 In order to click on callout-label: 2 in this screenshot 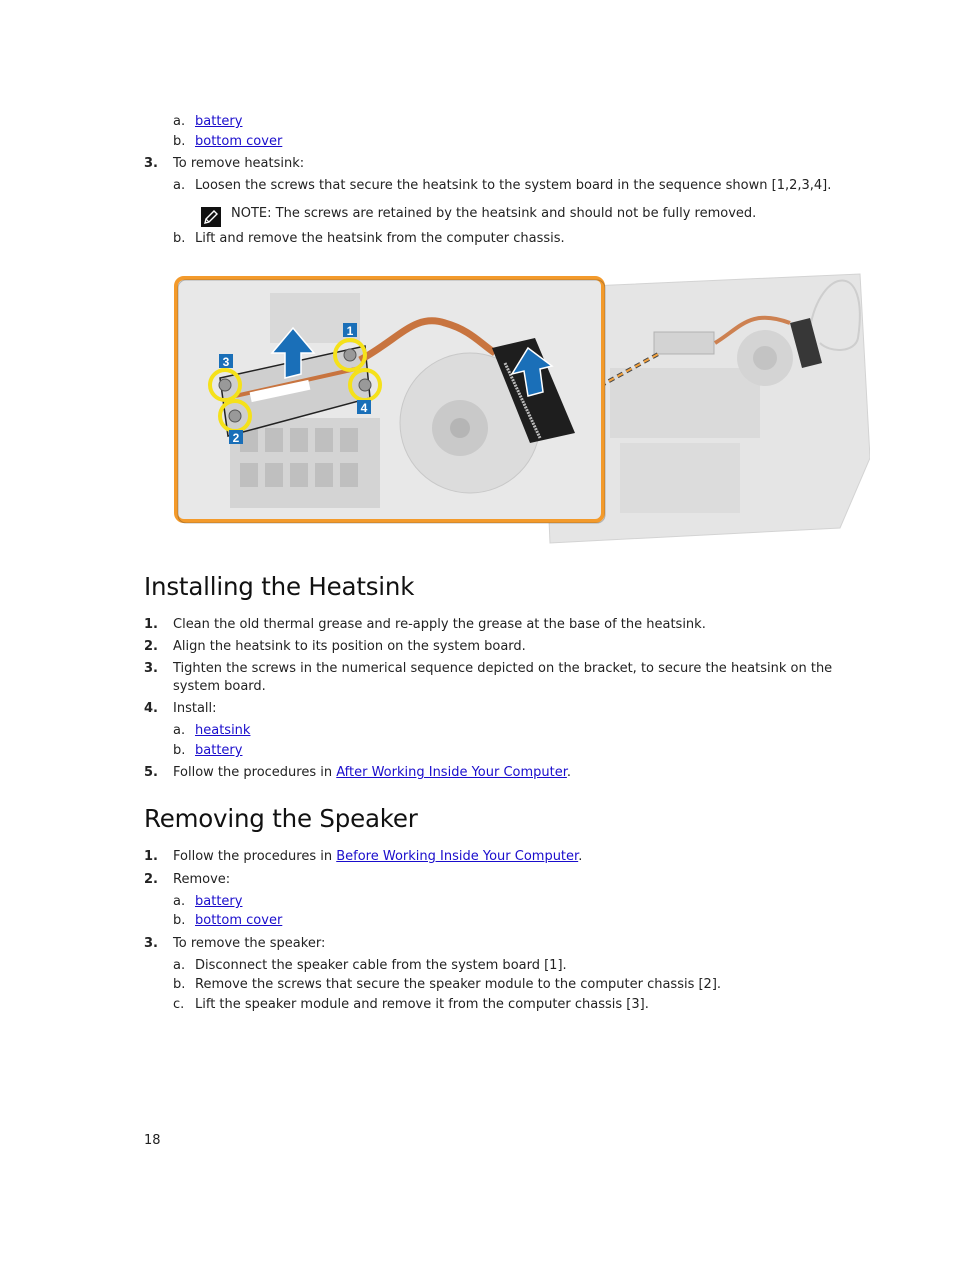, I will do `click(236, 438)`.